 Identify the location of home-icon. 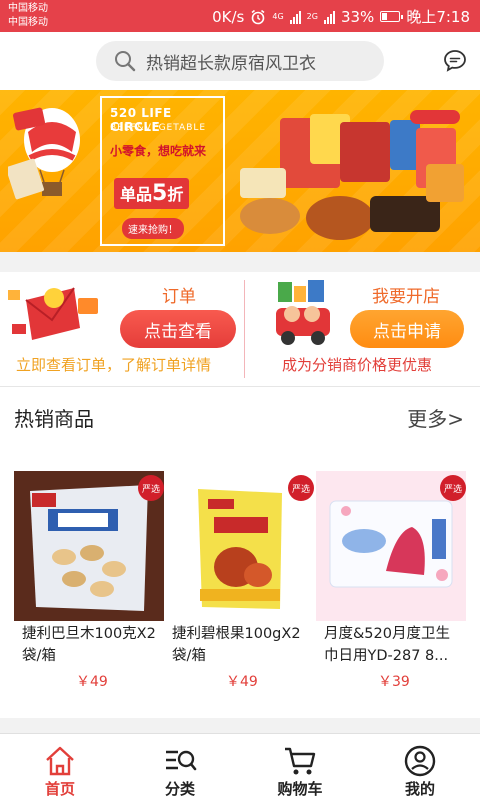
(60, 761).